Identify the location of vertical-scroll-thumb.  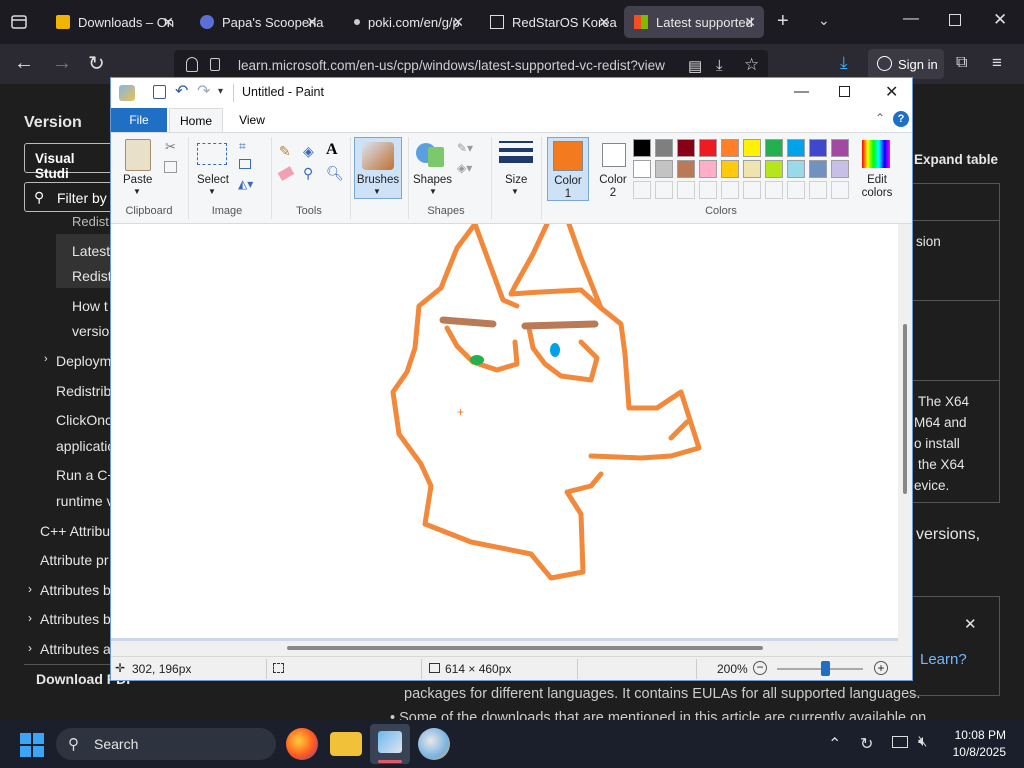
(905, 409).